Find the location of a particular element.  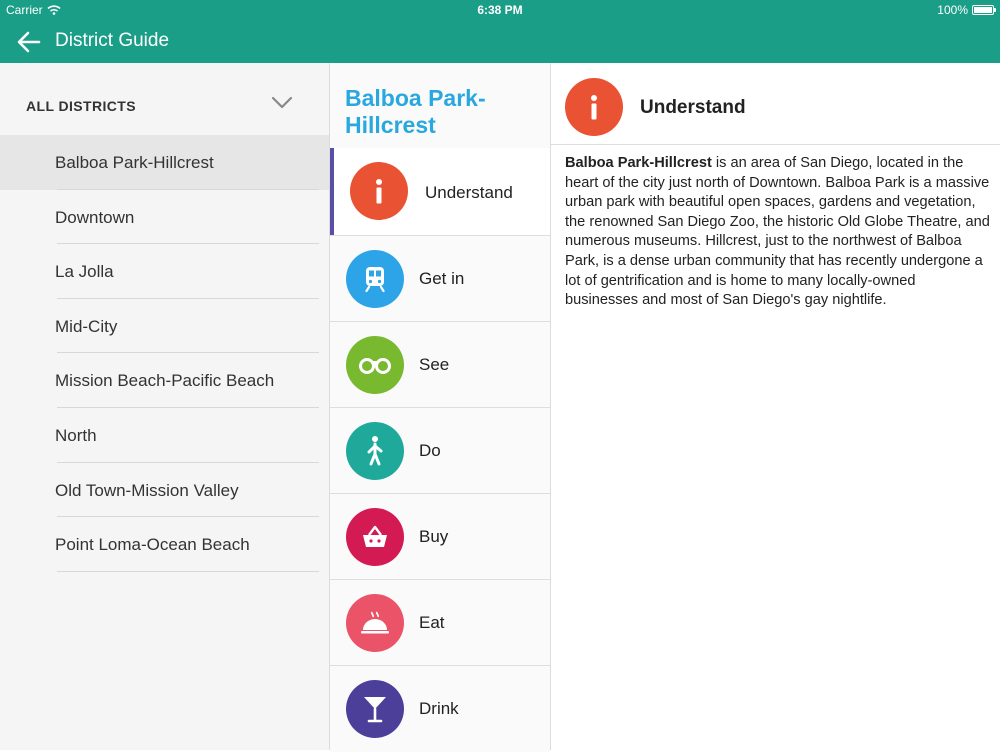

district-item-mission-beach-pacific-beach: Mission Beach-Pacific Beach is located at coordinates (164, 380).